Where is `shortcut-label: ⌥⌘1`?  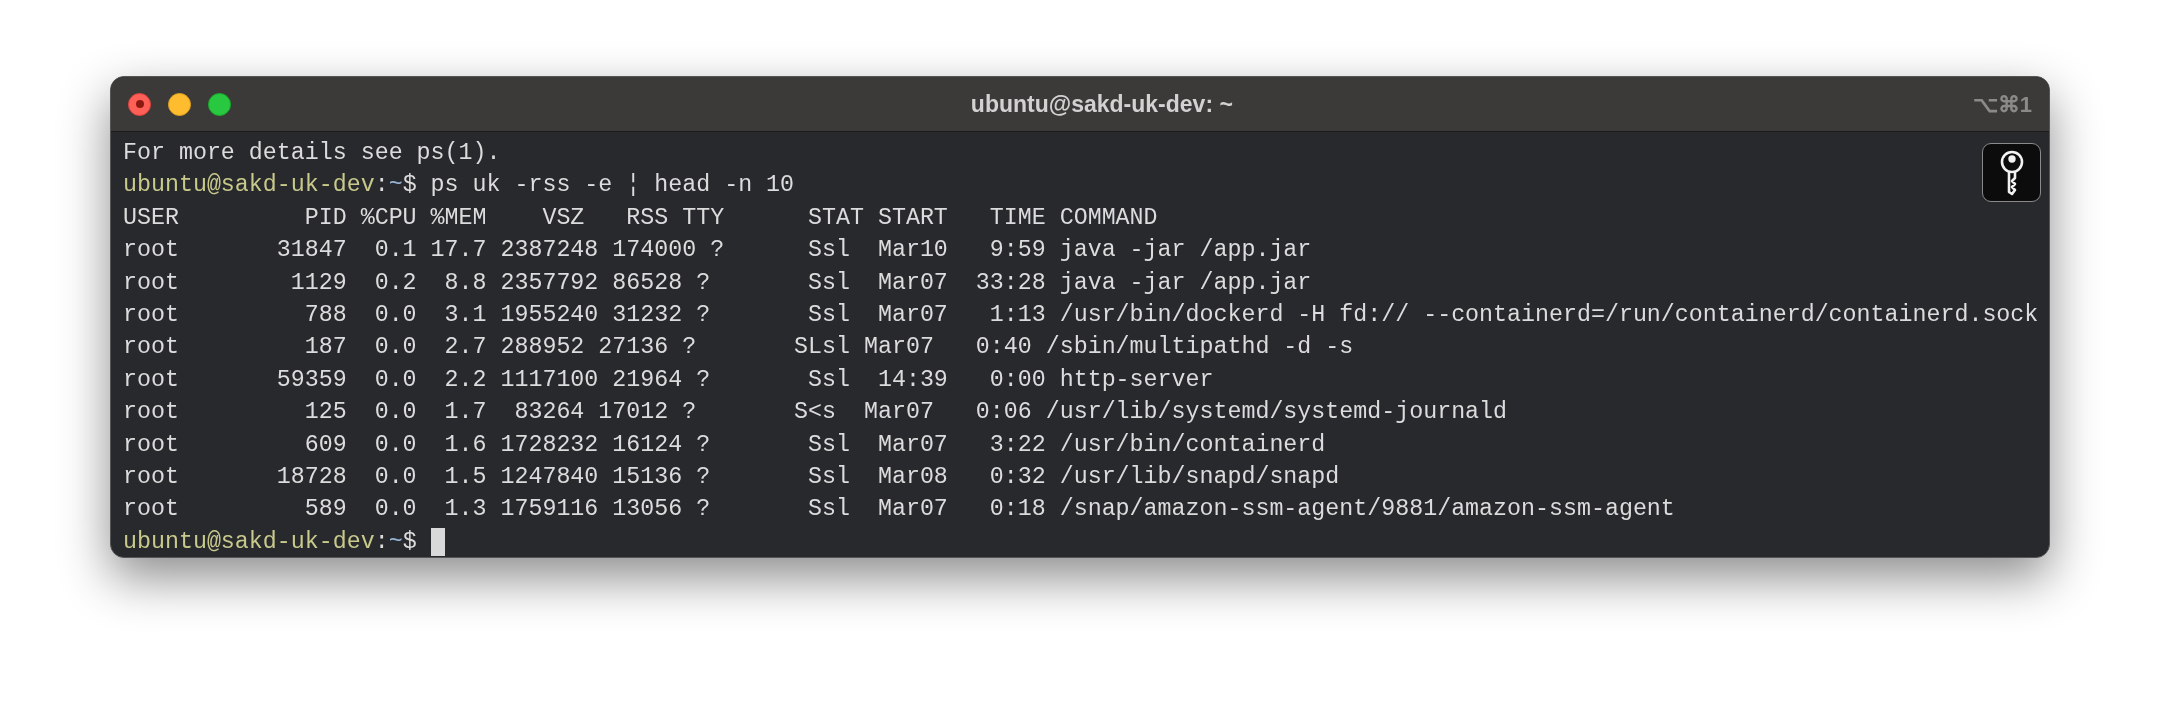
shortcut-label: ⌥⌘1 is located at coordinates (2002, 104).